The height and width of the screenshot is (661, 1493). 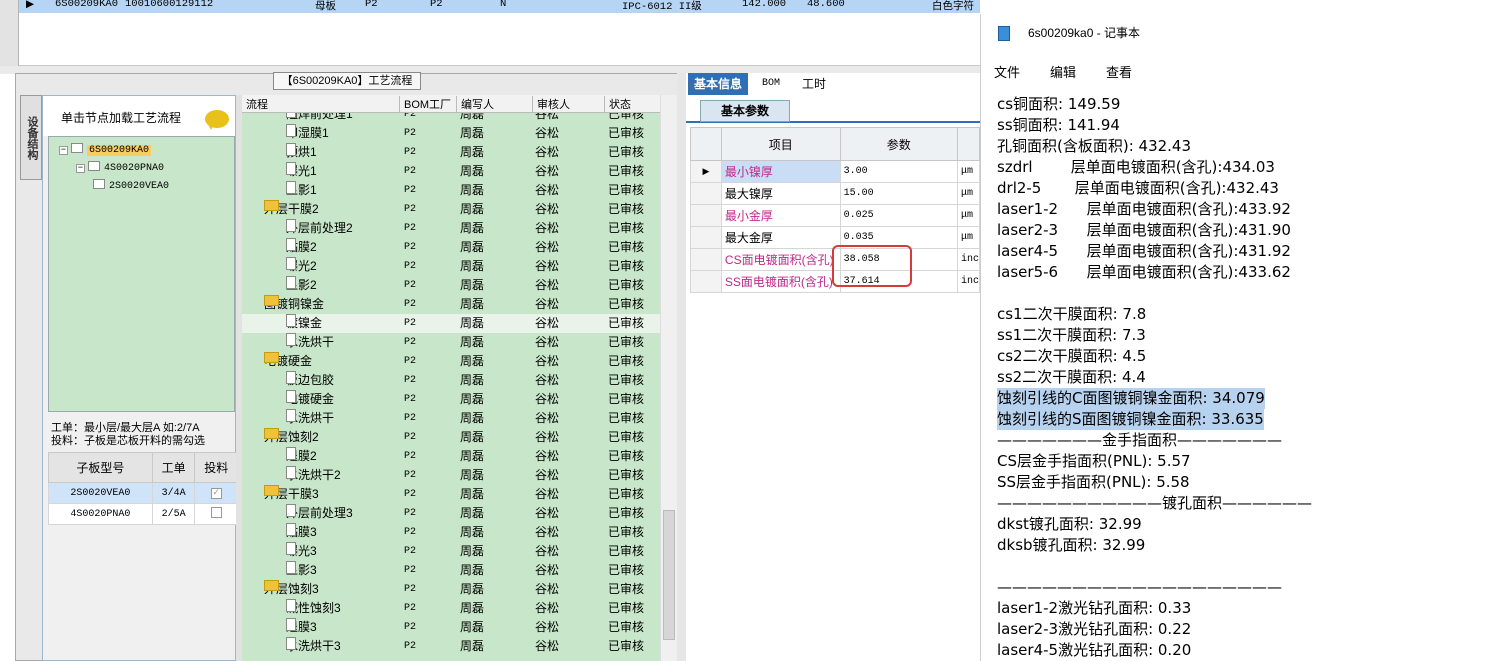 What do you see at coordinates (173, 467) in the screenshot?
I see `col-order: 工单` at bounding box center [173, 467].